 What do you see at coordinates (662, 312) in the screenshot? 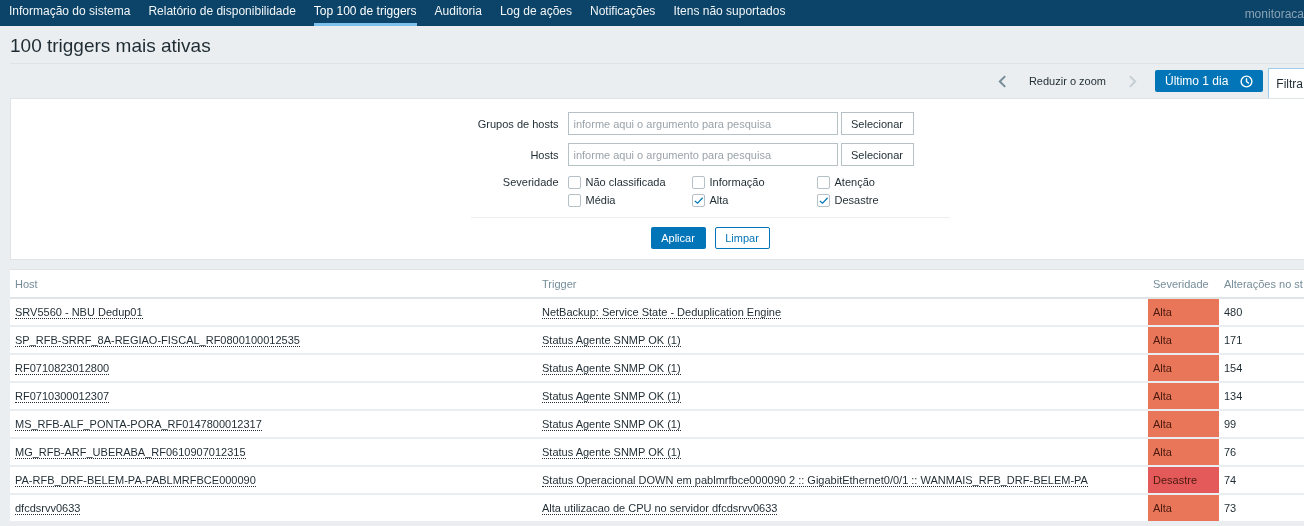
I see `trigger-link: NetBackup: Service State - Deduplication Engine` at bounding box center [662, 312].